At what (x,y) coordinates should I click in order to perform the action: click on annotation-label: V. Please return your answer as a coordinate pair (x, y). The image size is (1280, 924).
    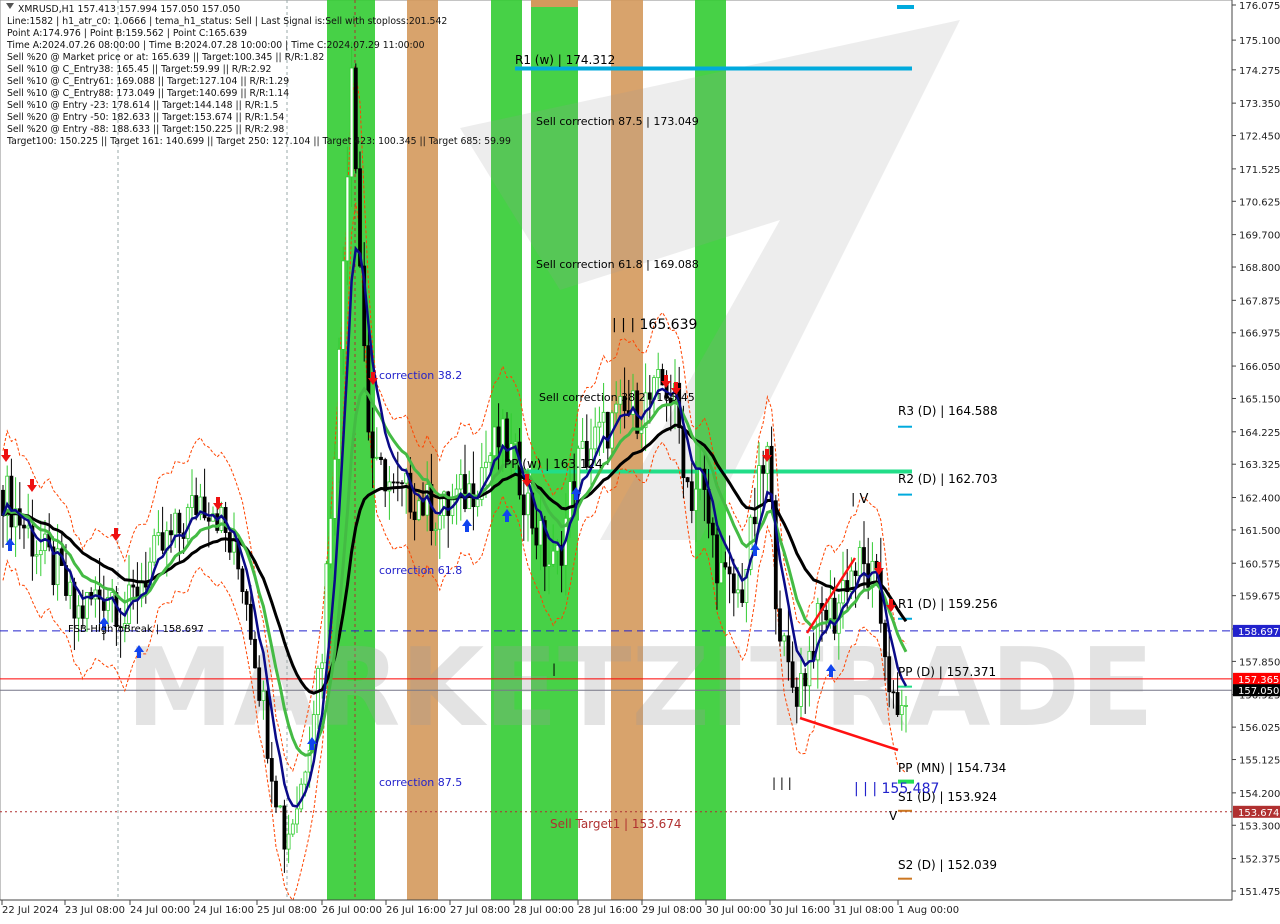
    Looking at the image, I should click on (893, 816).